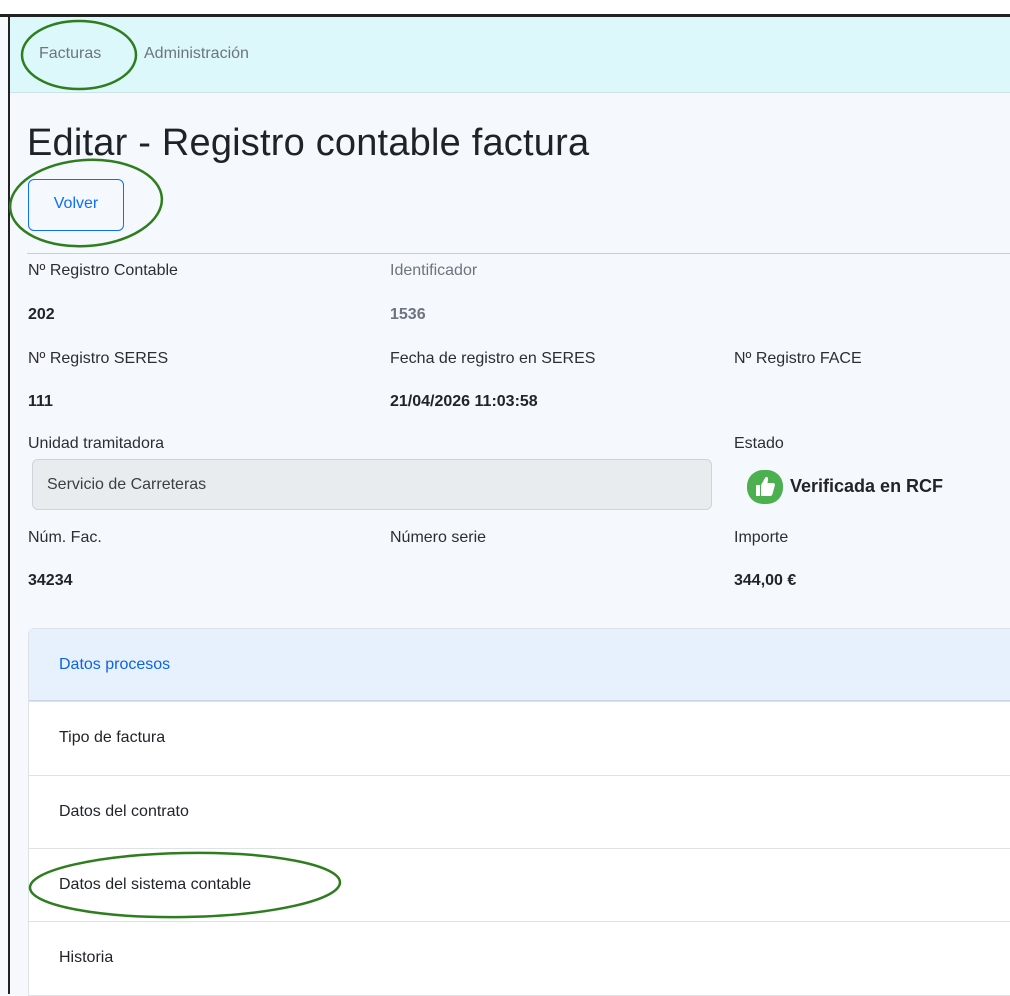  Describe the element at coordinates (98, 358) in the screenshot. I see `label-registro-seres: Nº Registro SERES` at that location.